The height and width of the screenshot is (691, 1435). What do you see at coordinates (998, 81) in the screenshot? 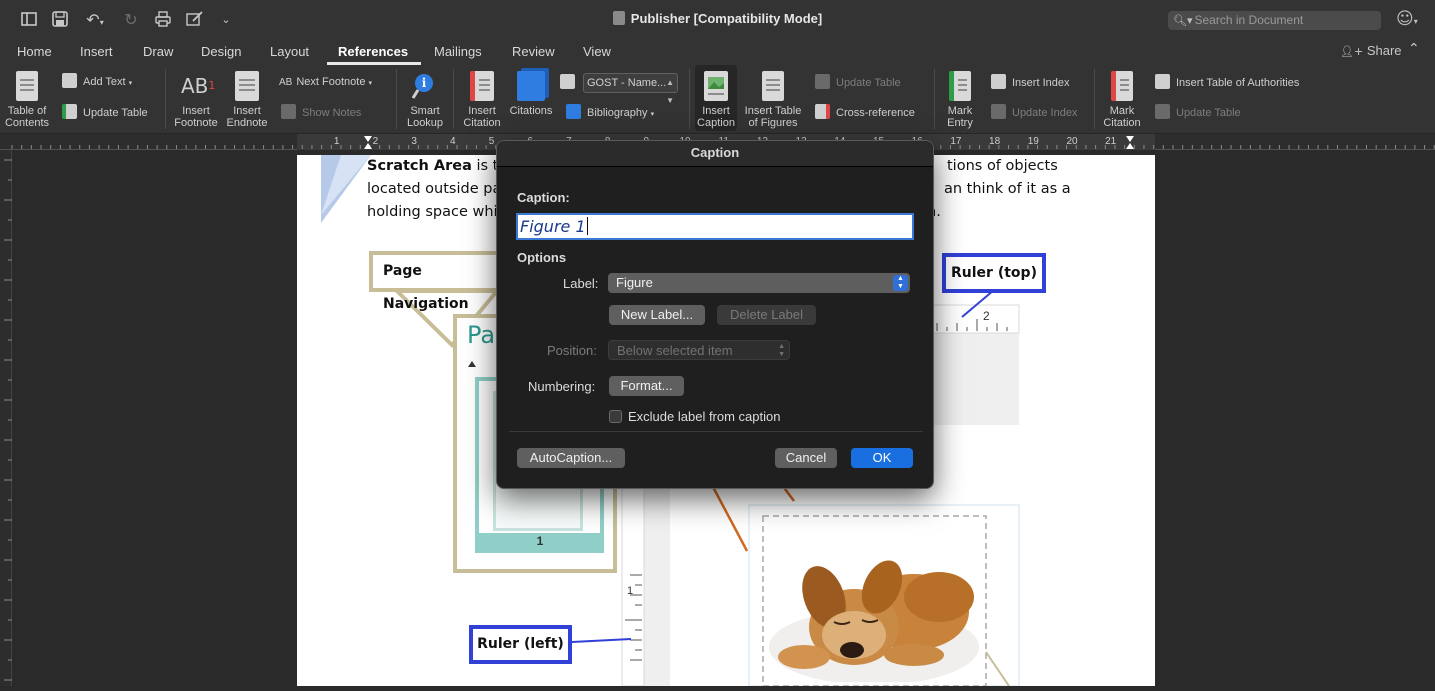
I see `insert-index-icon` at bounding box center [998, 81].